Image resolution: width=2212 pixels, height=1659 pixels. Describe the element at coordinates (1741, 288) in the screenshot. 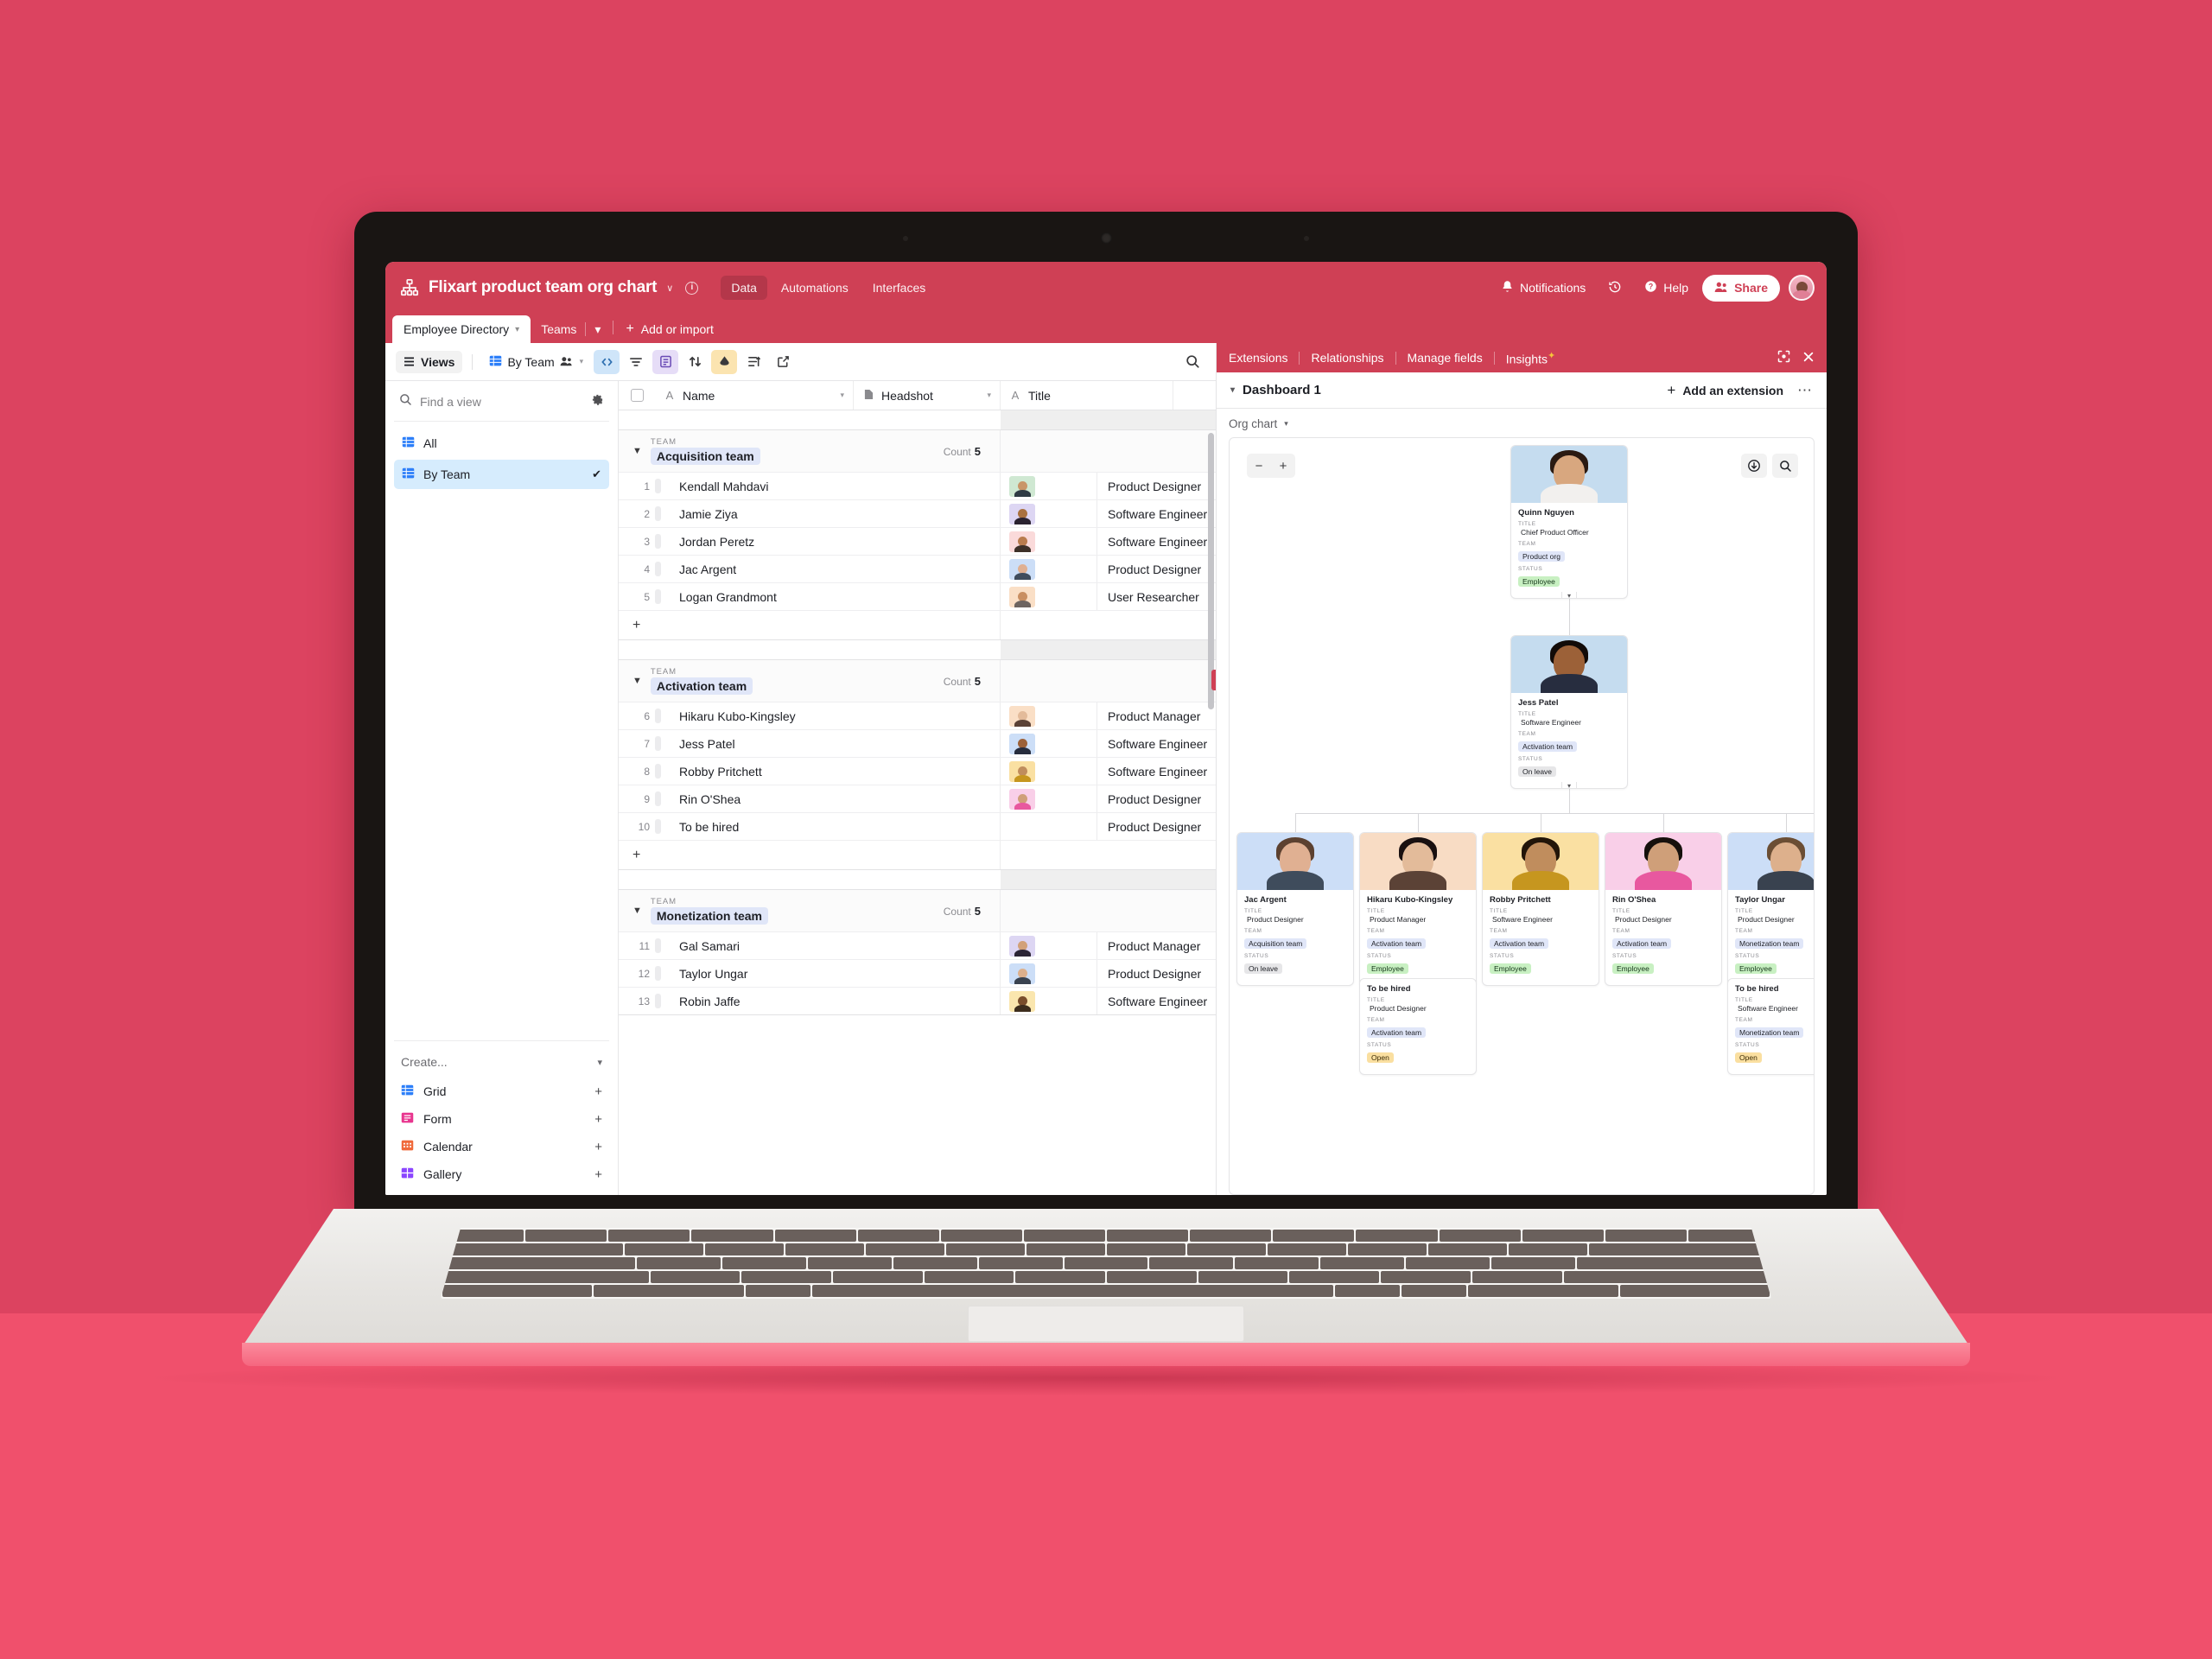

I see `share-button: Share` at that location.